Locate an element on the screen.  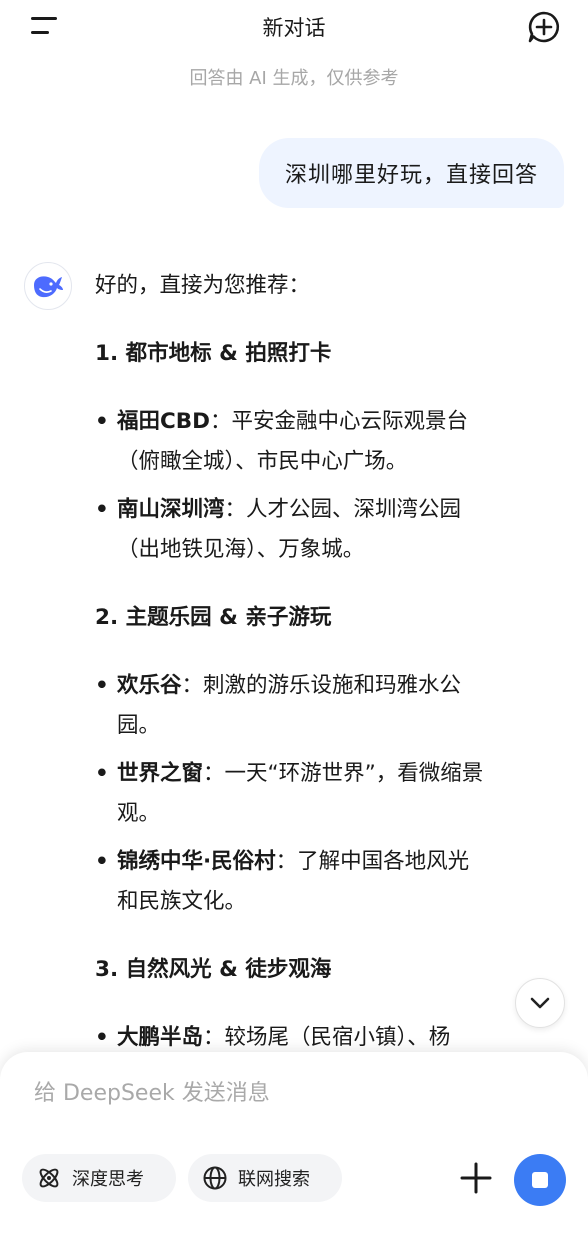
list-item-name: 大鹏半岛 is located at coordinates (160, 1037).